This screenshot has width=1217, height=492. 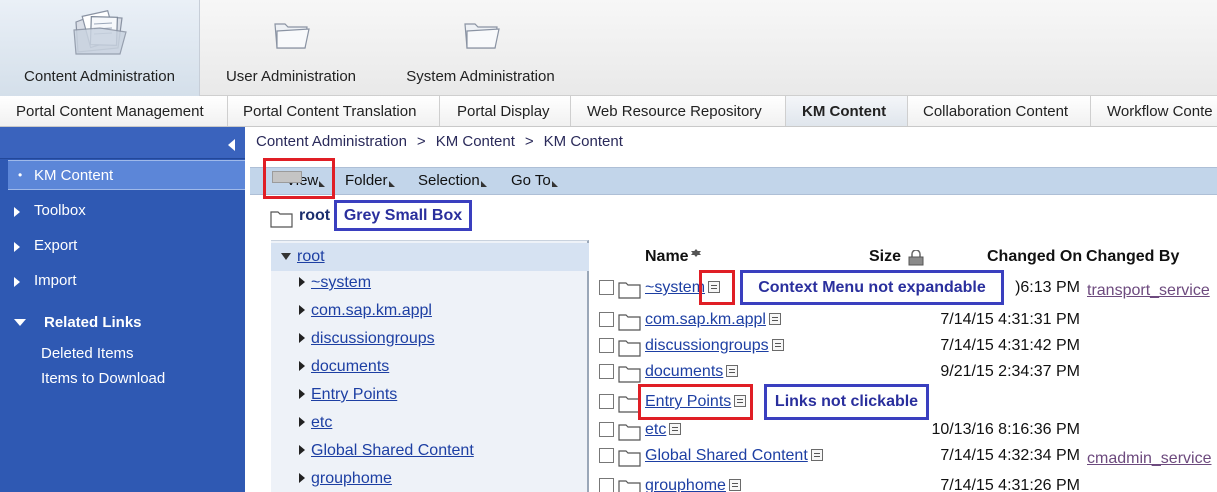 What do you see at coordinates (655, 429) in the screenshot?
I see `row-name-link: etc` at bounding box center [655, 429].